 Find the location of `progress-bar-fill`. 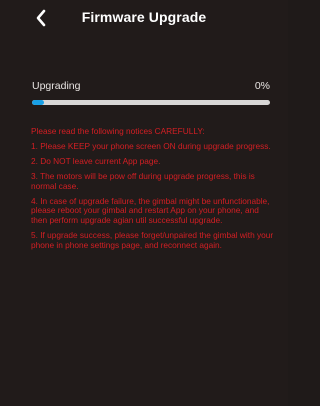

progress-bar-fill is located at coordinates (38, 102).